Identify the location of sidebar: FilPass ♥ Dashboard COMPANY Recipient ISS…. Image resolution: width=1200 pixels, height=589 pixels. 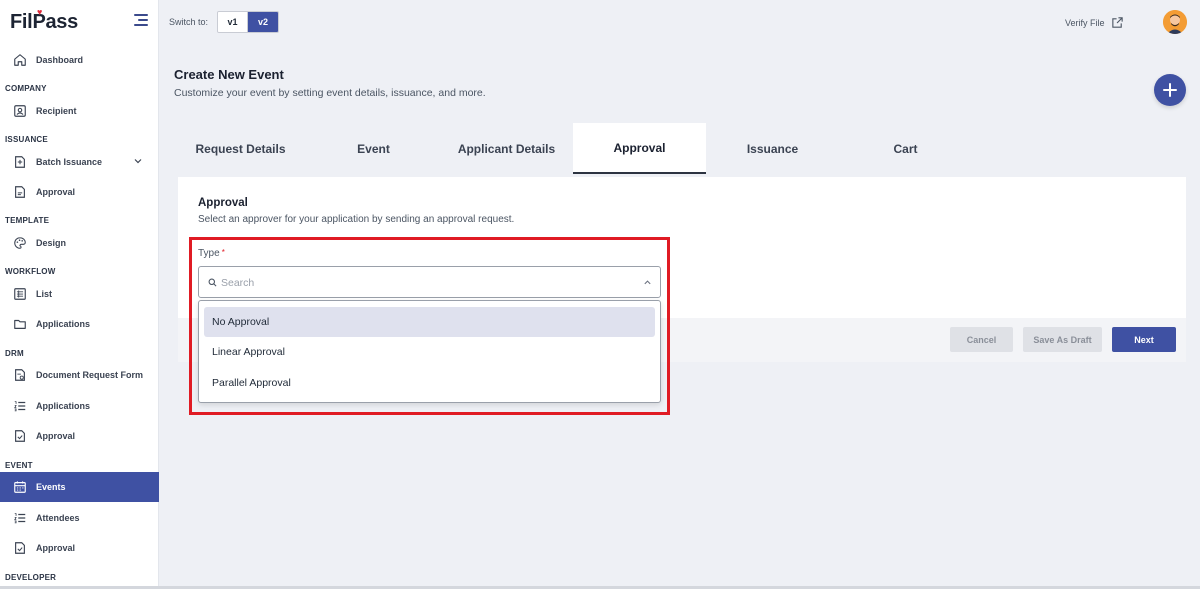
(79, 294).